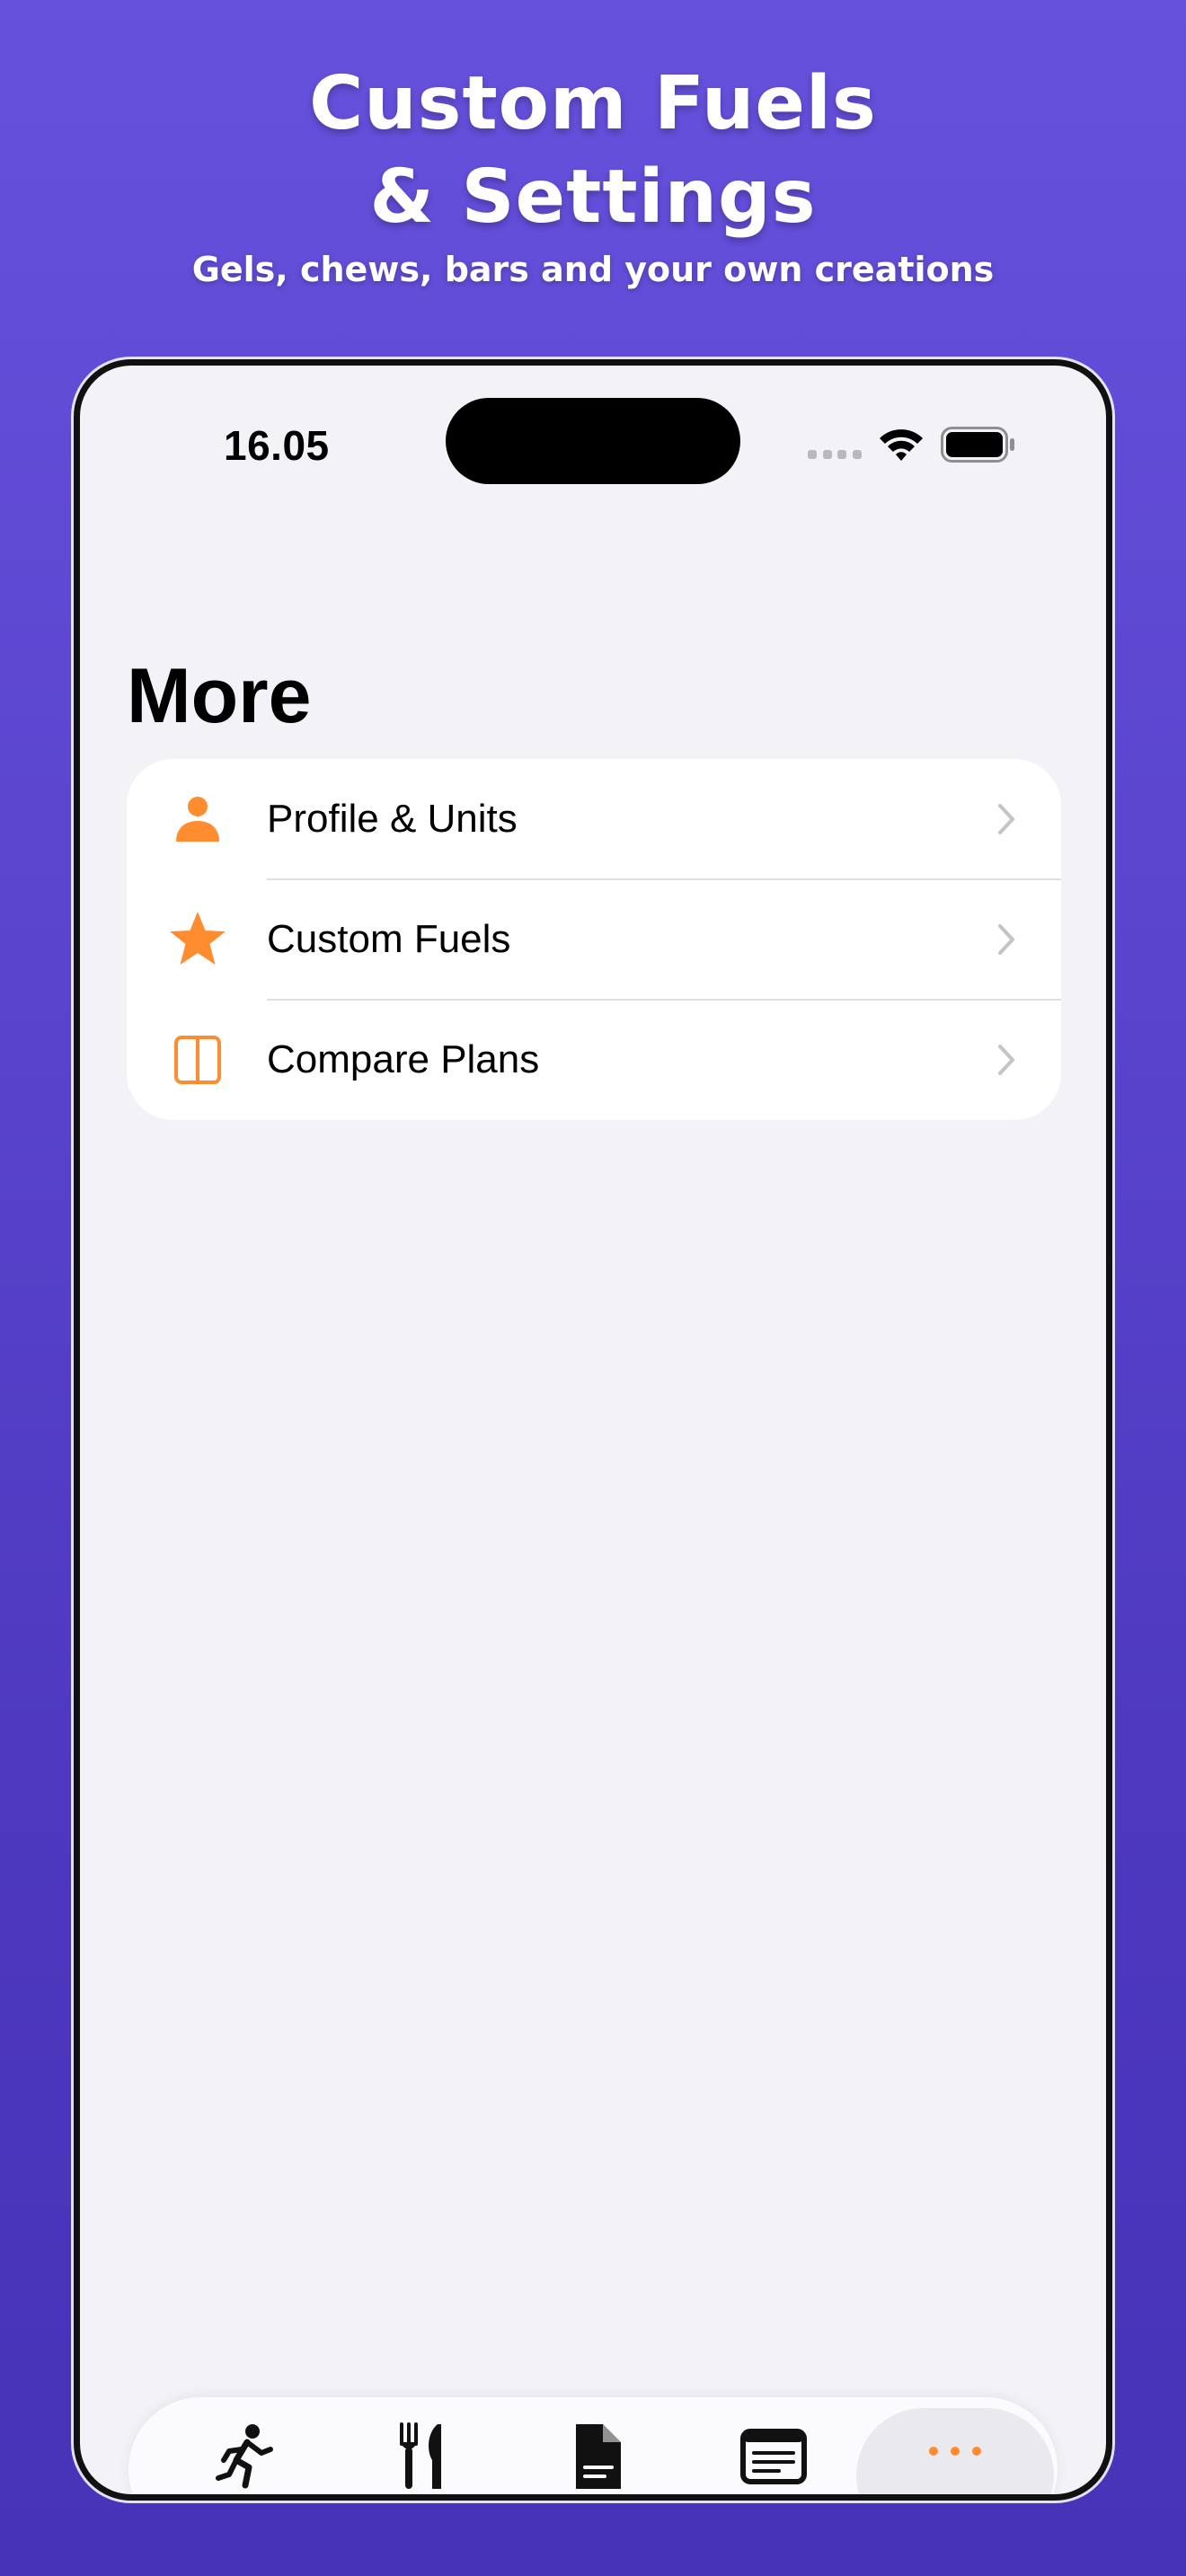  Describe the element at coordinates (389, 939) in the screenshot. I see `menu-item-label: Custom Fuels` at that location.